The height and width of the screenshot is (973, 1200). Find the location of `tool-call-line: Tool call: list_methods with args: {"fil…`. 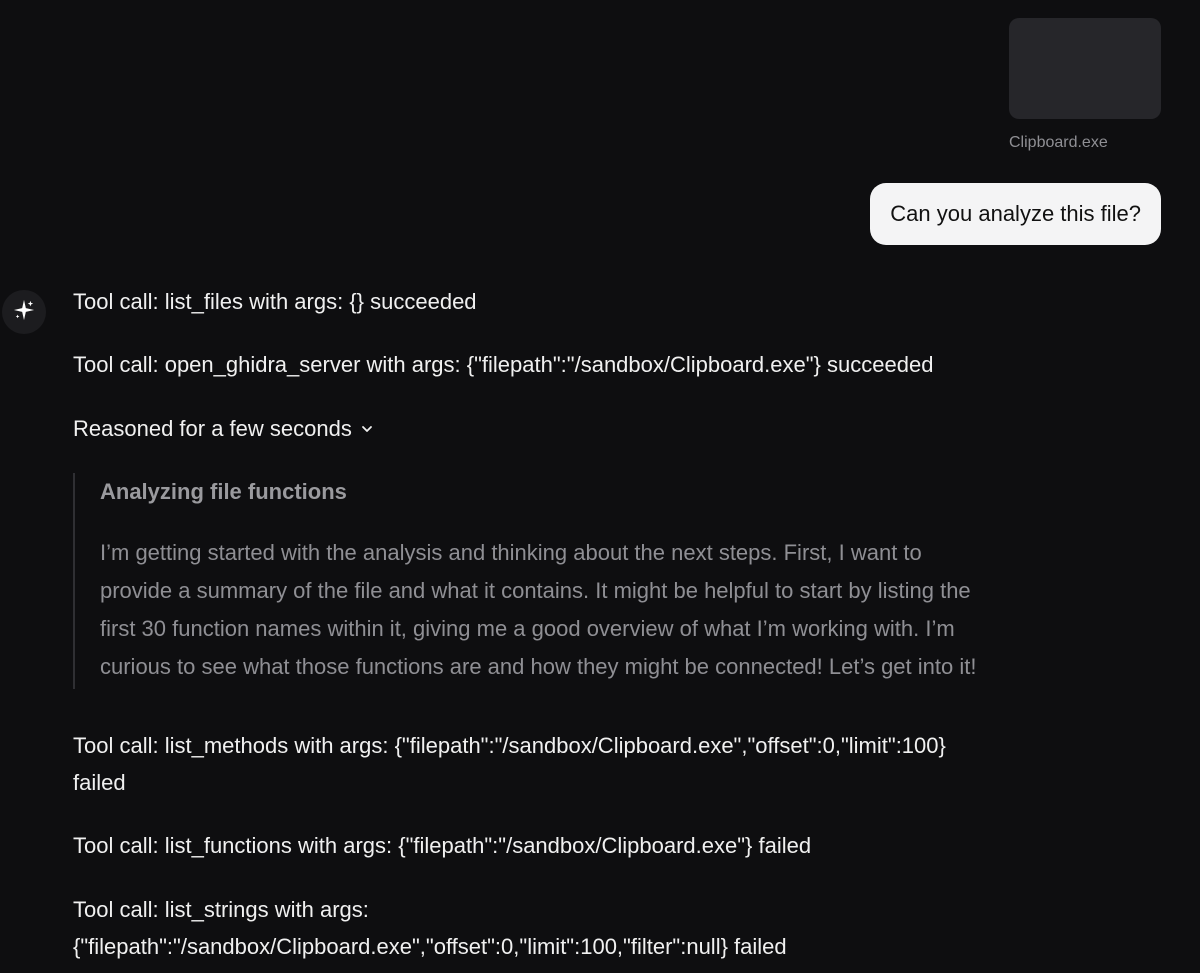

tool-call-line: Tool call: list_methods with args: {"fil… is located at coordinates (509, 745).